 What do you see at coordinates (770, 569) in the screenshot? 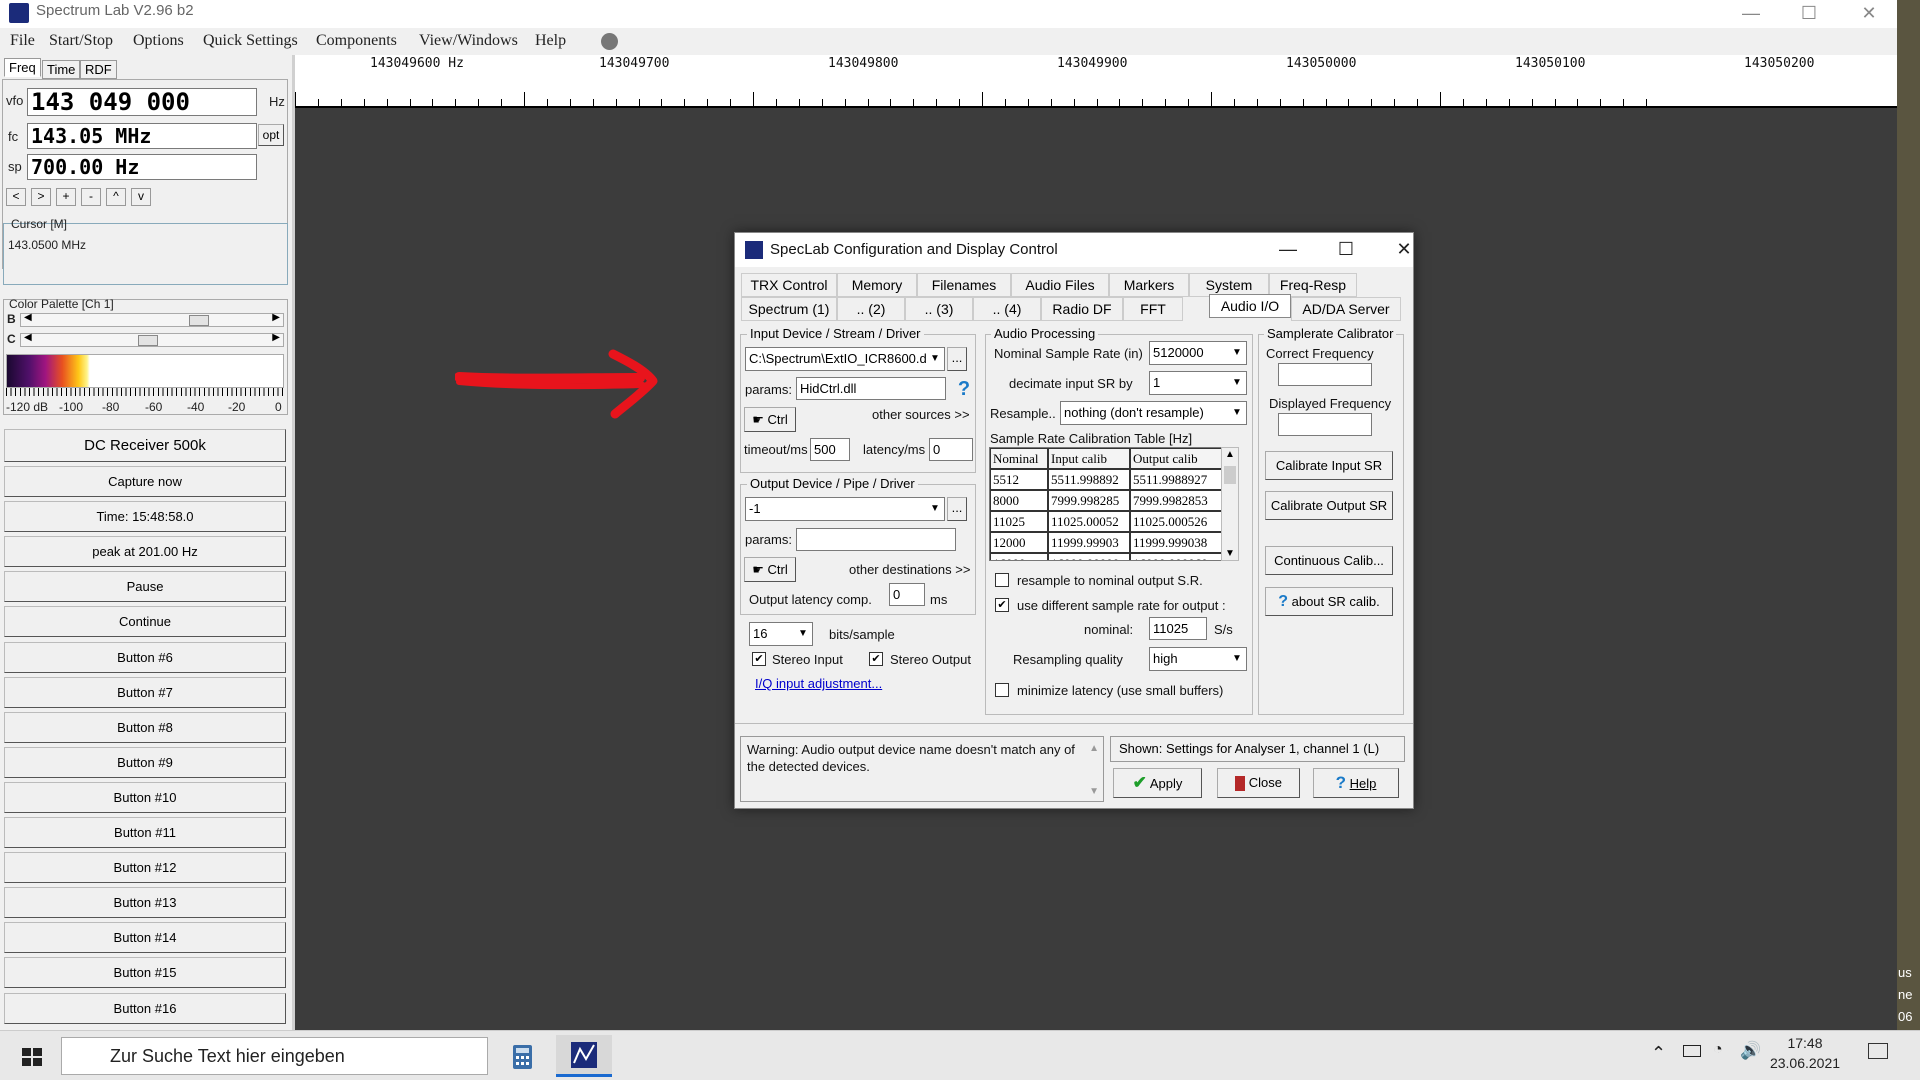
I see `output-ctrl-button: ☛ Ctrl` at bounding box center [770, 569].